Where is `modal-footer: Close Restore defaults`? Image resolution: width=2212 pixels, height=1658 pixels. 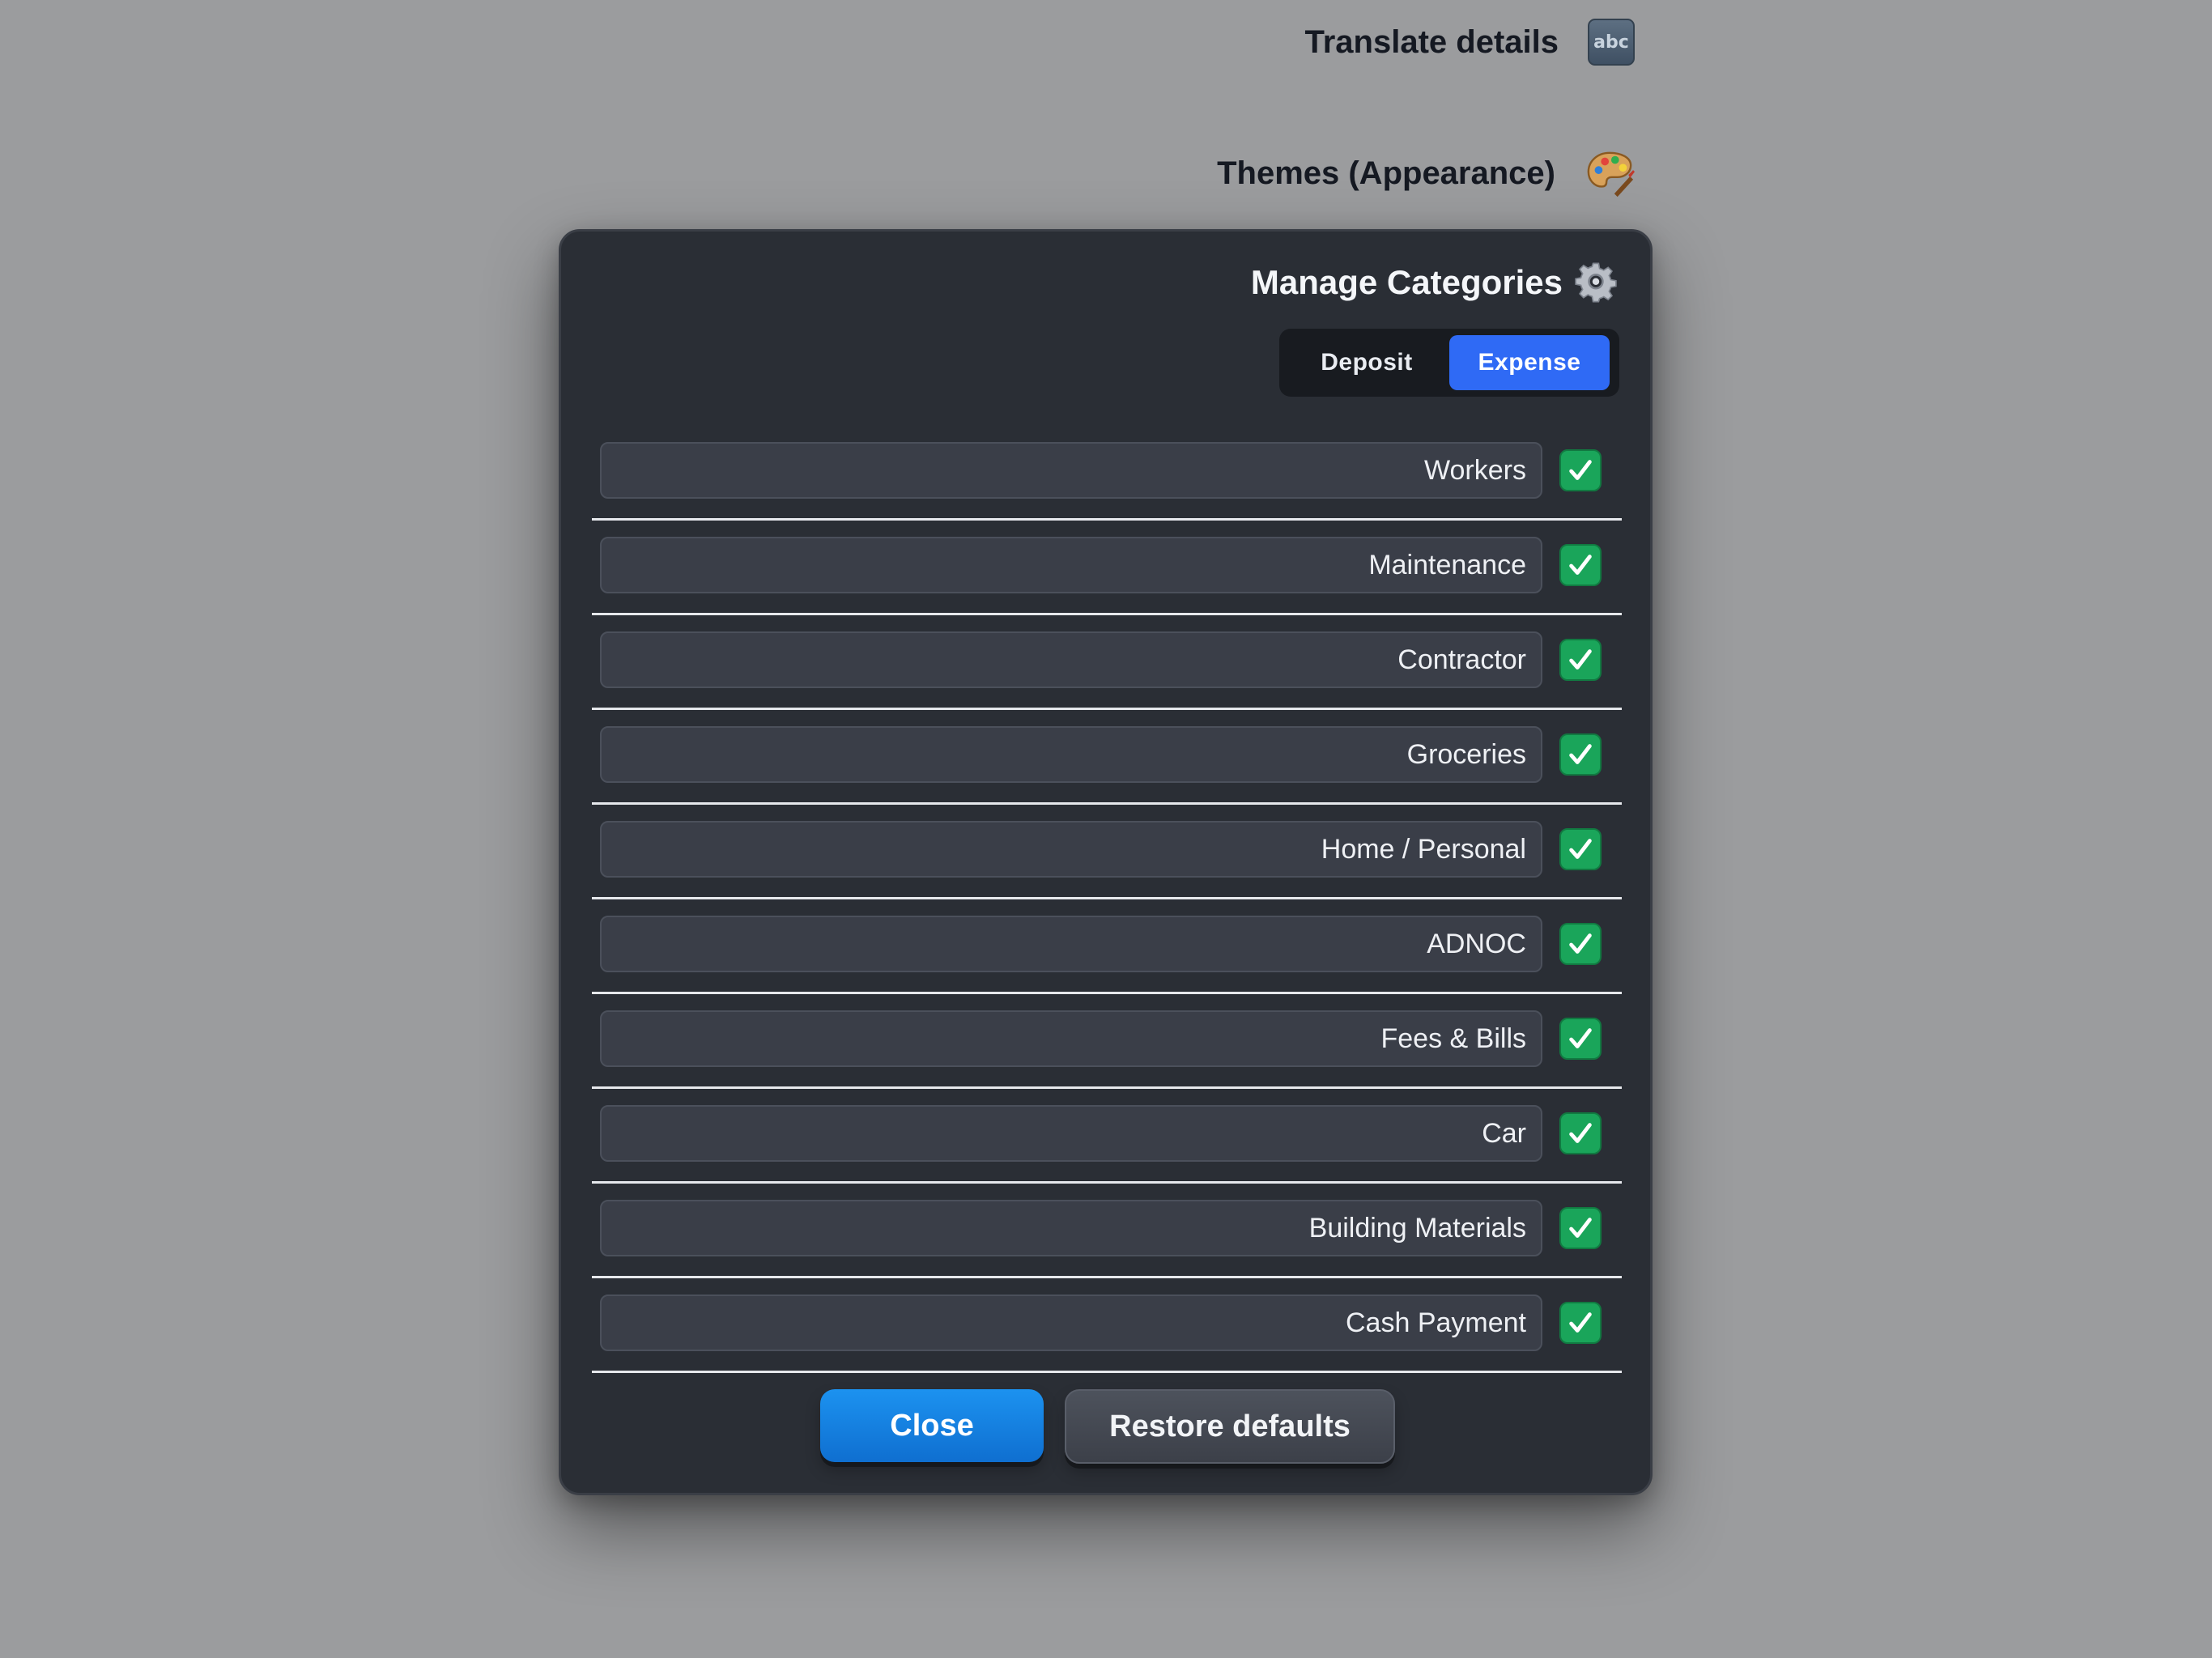
modal-footer: Close Restore defaults is located at coordinates (1105, 1429).